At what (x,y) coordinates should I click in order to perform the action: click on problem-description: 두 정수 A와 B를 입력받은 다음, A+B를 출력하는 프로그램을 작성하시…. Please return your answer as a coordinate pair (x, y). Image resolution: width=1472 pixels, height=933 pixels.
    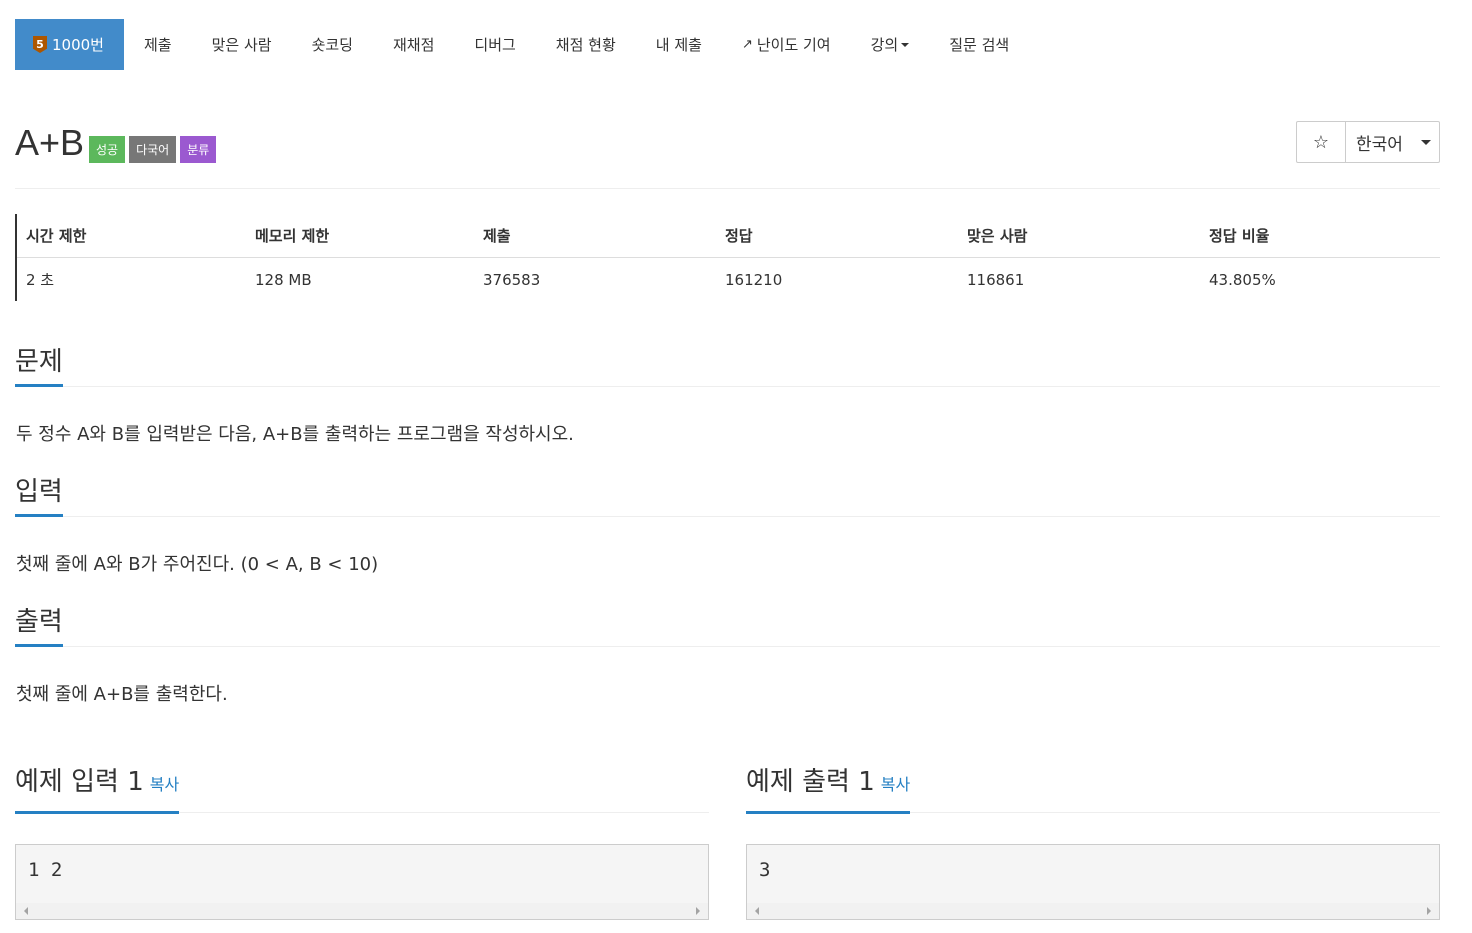
    Looking at the image, I should click on (295, 434).